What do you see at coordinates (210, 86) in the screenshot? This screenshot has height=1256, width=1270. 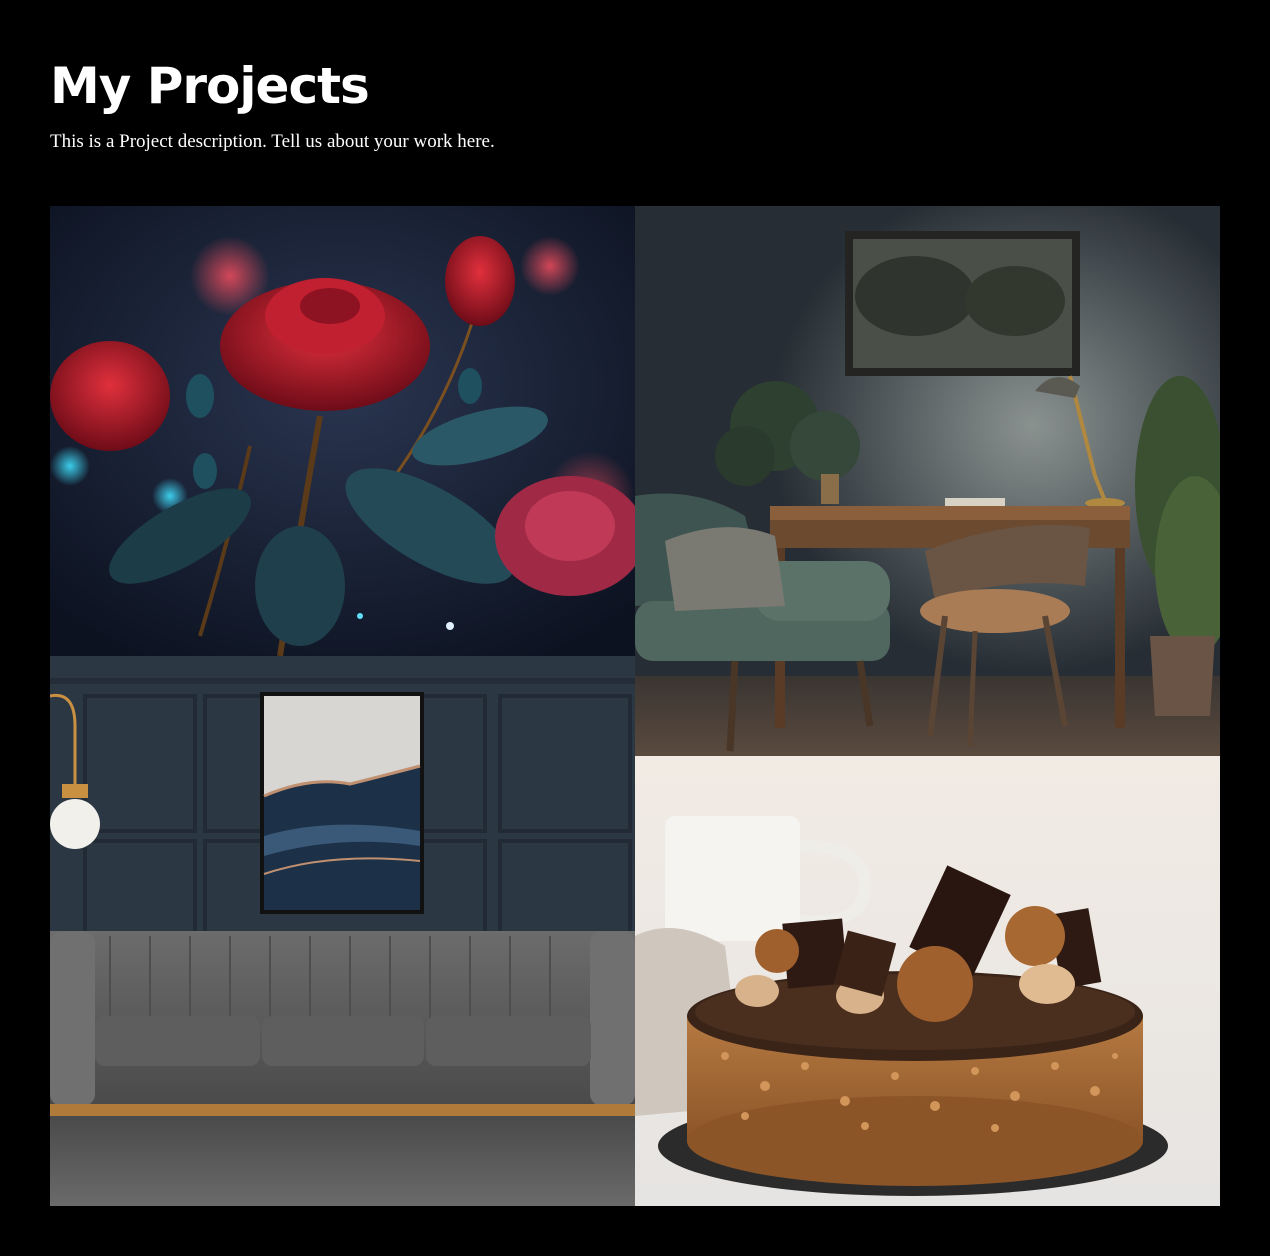 I see `page-title: My Projects` at bounding box center [210, 86].